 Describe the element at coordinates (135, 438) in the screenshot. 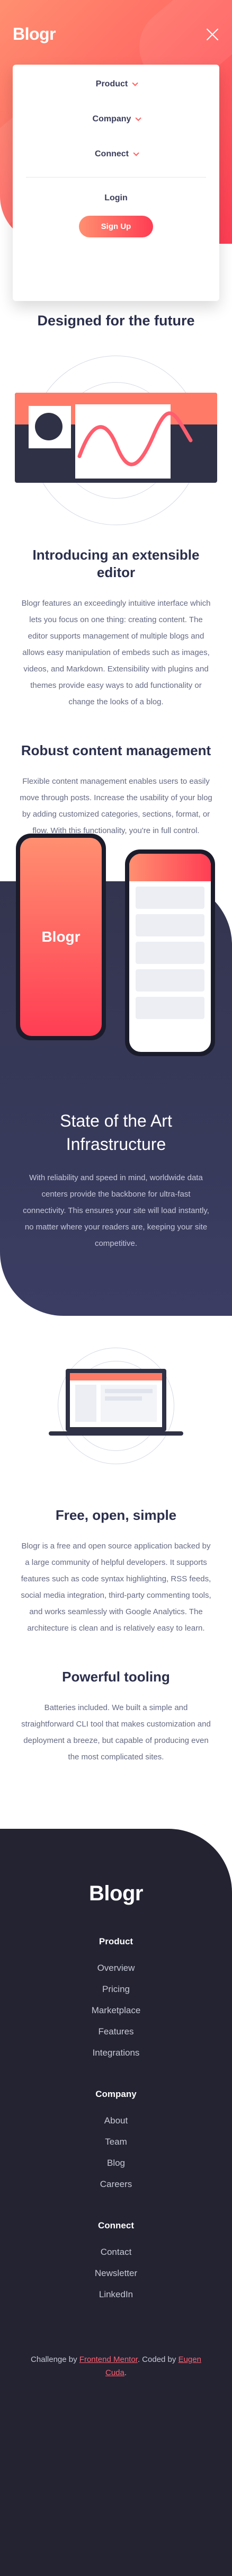

I see `wave-shape` at that location.